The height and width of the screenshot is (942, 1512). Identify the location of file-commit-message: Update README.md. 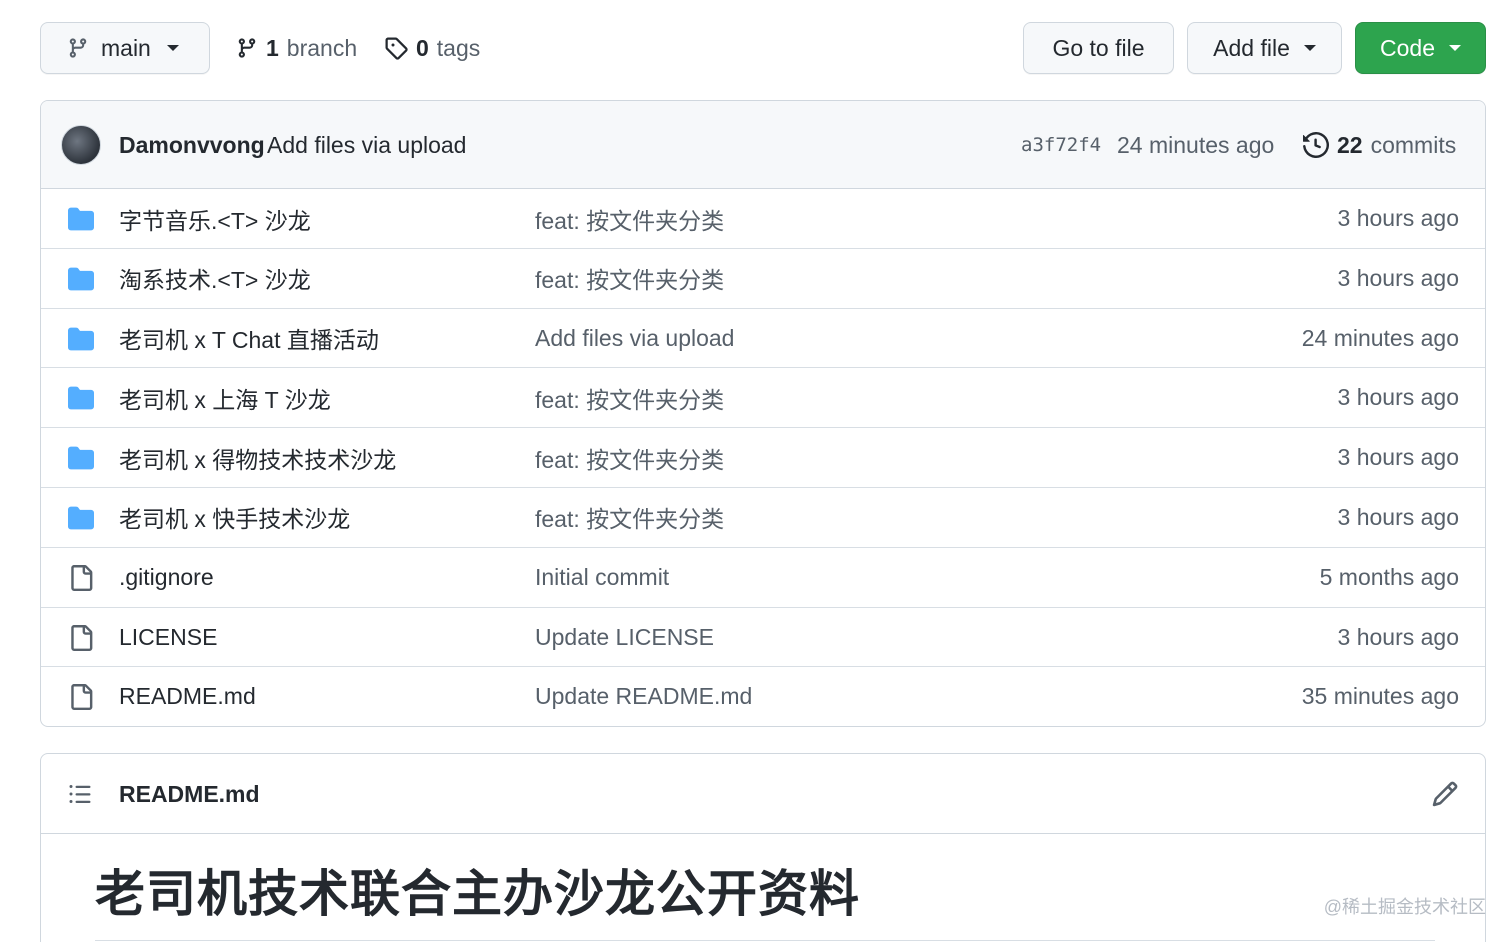
(643, 696).